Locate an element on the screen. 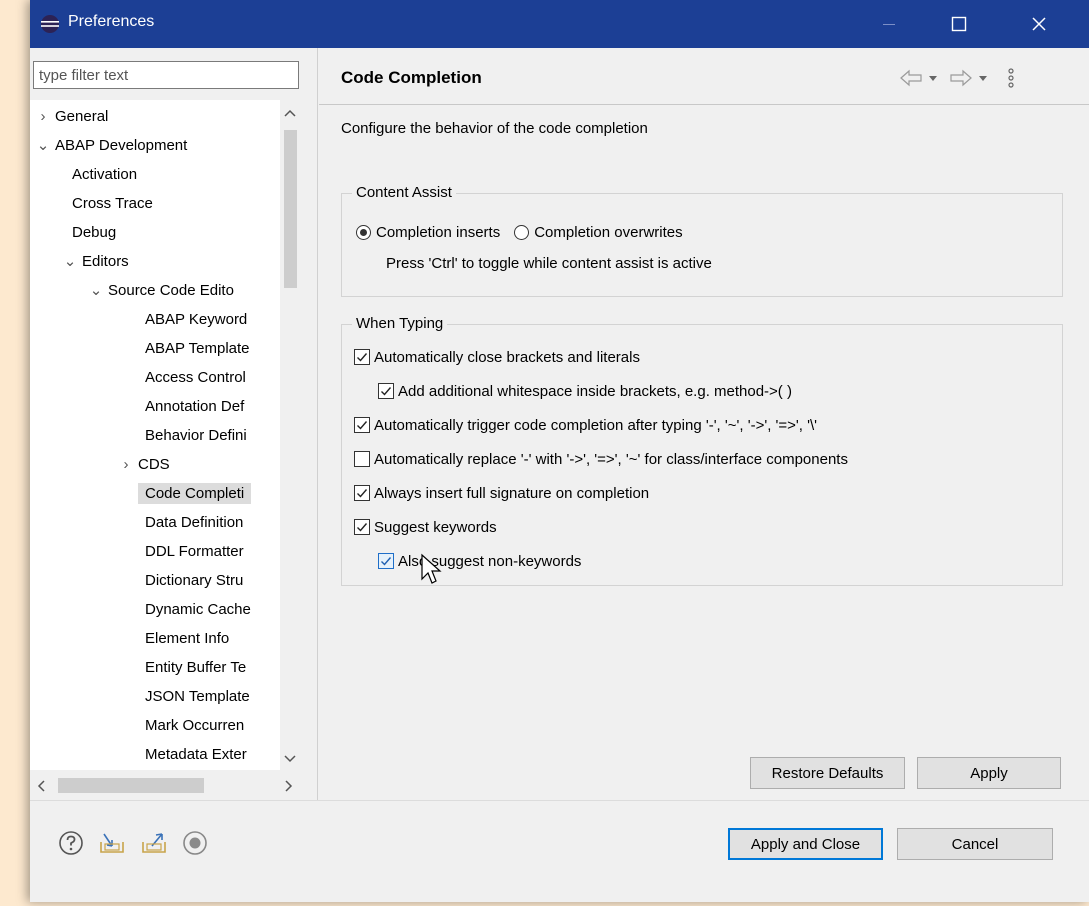 The width and height of the screenshot is (1089, 906). tree-item-code-completion: Code Completi is located at coordinates (195, 494).